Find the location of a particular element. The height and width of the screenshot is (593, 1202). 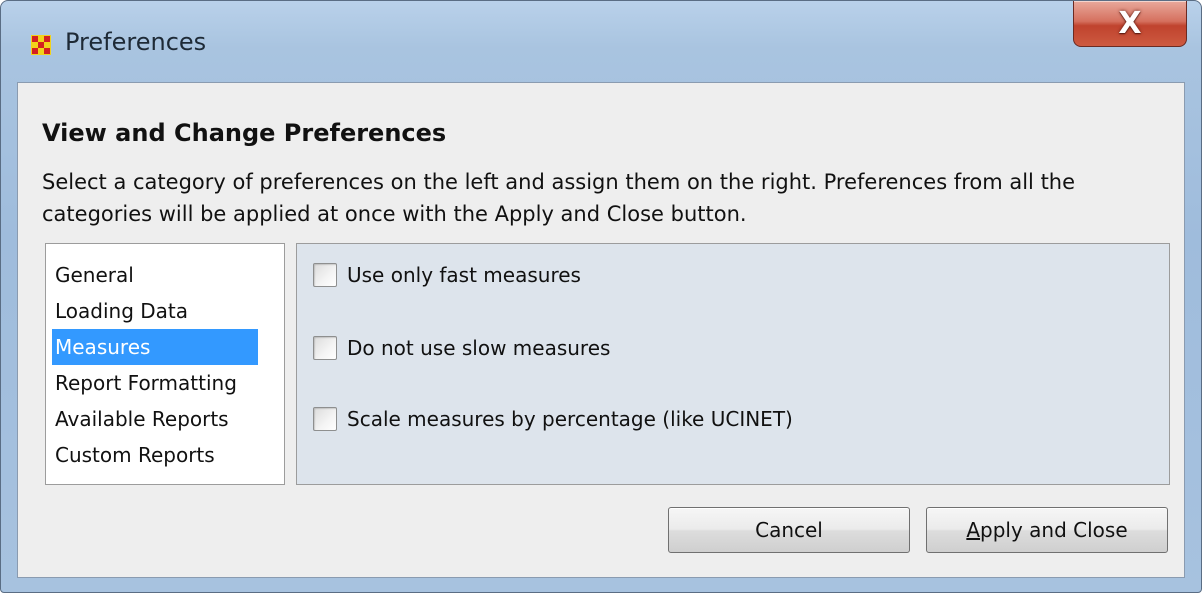

category-item-general: General is located at coordinates (155, 275).